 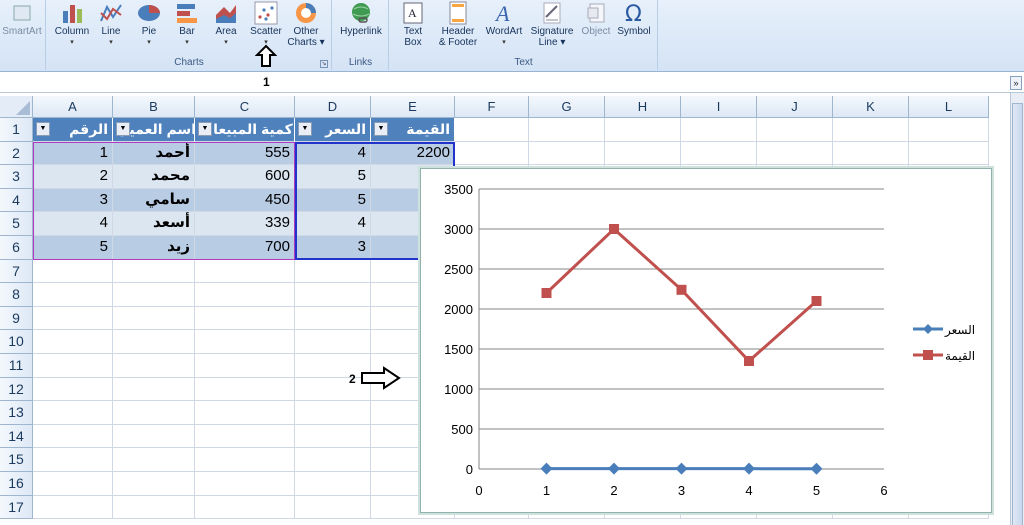 I want to click on cell-g17, so click(x=567, y=507).